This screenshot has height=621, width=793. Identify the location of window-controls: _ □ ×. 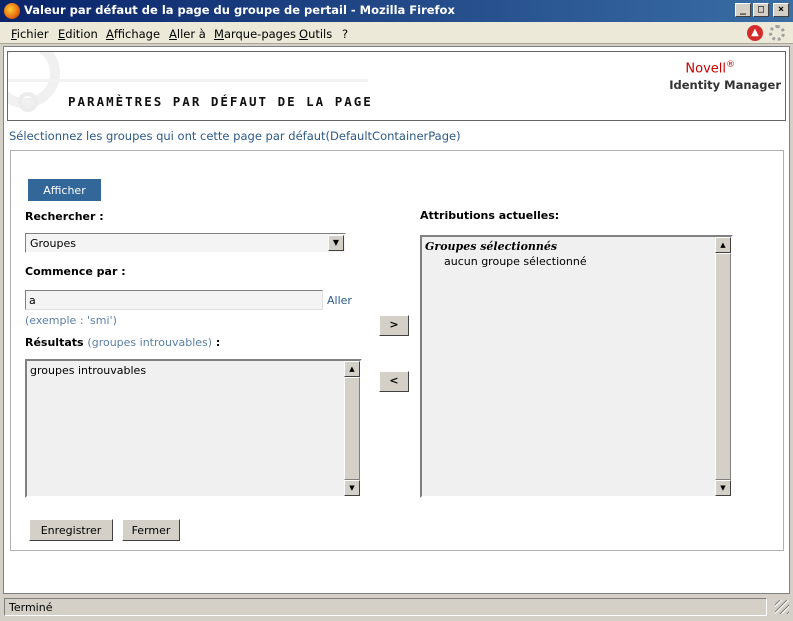
(762, 10).